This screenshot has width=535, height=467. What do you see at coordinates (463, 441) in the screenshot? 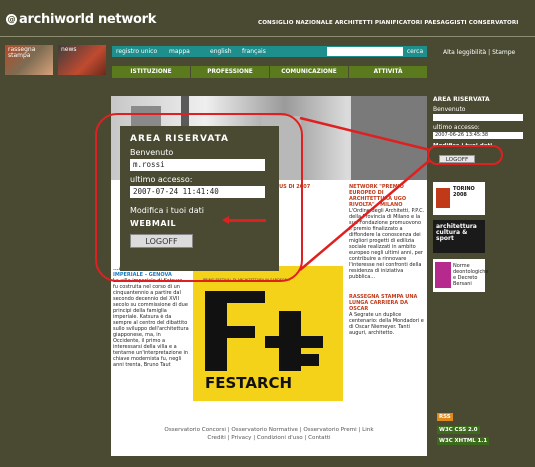
I see `w3c-xhtml-badge: W3C XHTML 1.1` at bounding box center [463, 441].